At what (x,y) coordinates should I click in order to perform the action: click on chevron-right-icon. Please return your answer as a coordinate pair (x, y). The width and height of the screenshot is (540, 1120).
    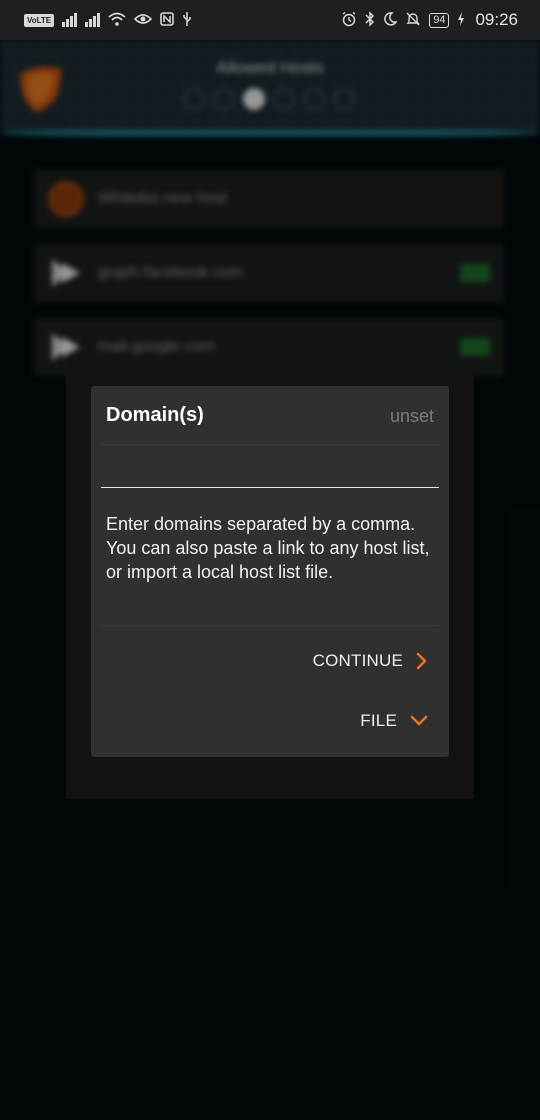
    Looking at the image, I should click on (422, 661).